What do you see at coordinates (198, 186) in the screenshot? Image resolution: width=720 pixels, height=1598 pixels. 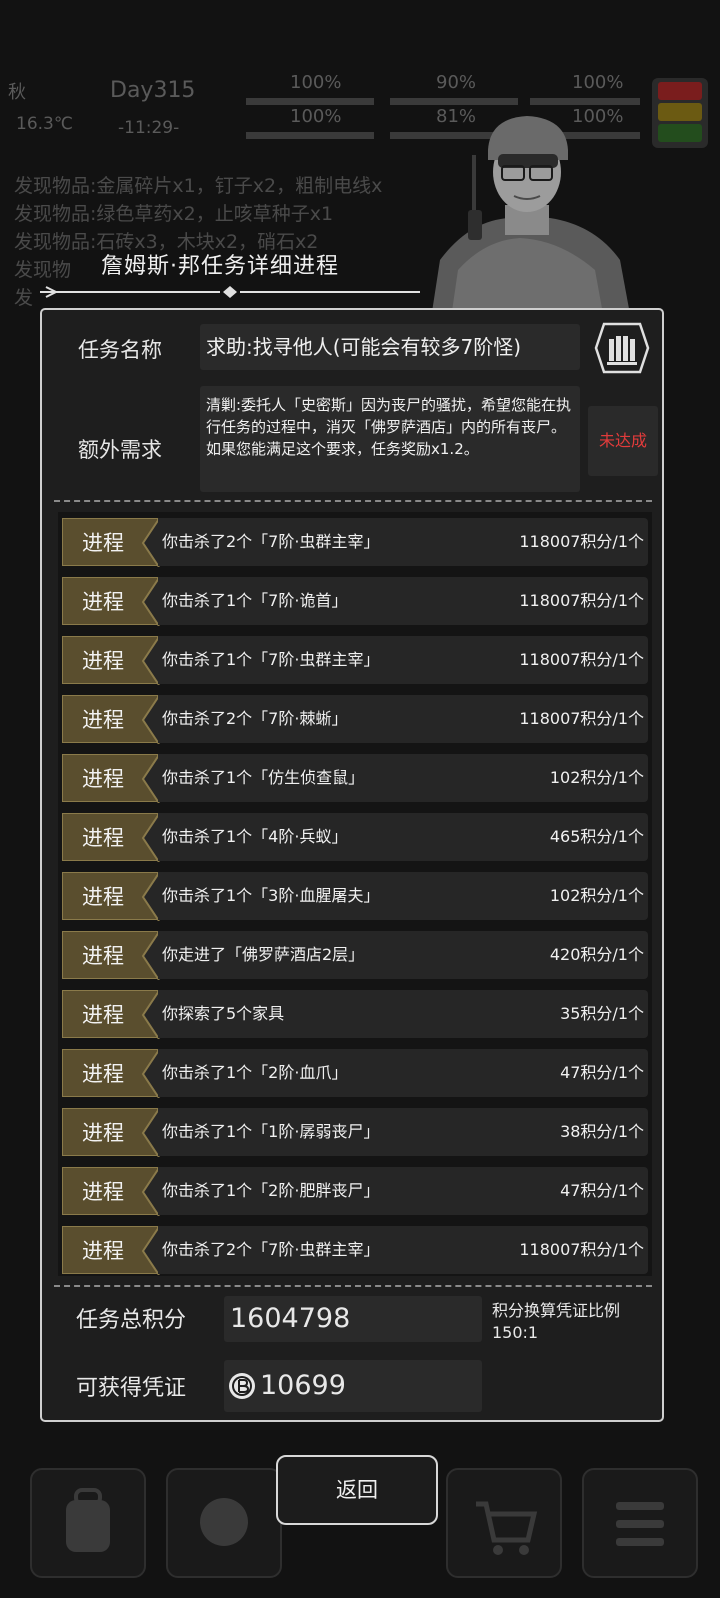 I see `log-line: 发现物品:金属碎片x1，钉子x2，粗制电线x` at bounding box center [198, 186].